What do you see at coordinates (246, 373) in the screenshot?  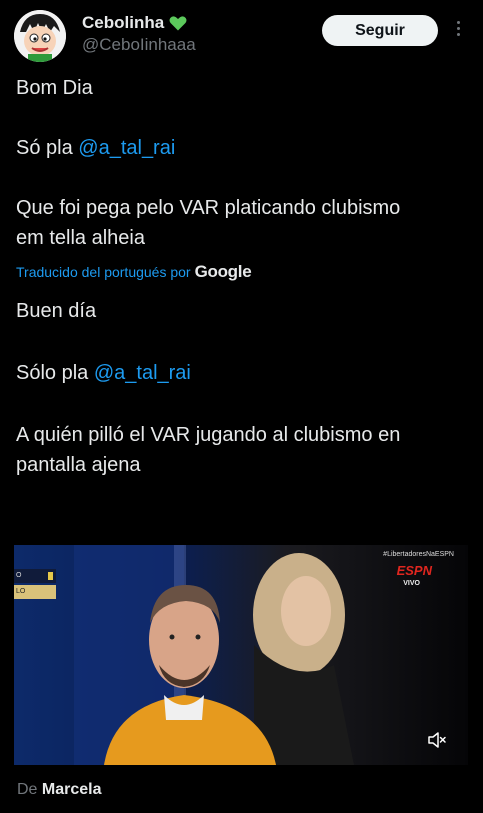 I see `translated-line-2: Sólo pla @a_tal_rai` at bounding box center [246, 373].